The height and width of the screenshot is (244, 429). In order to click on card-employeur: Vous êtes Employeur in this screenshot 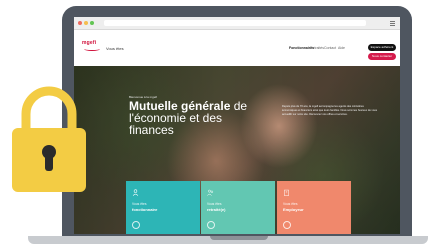, I will do `click(314, 207)`.